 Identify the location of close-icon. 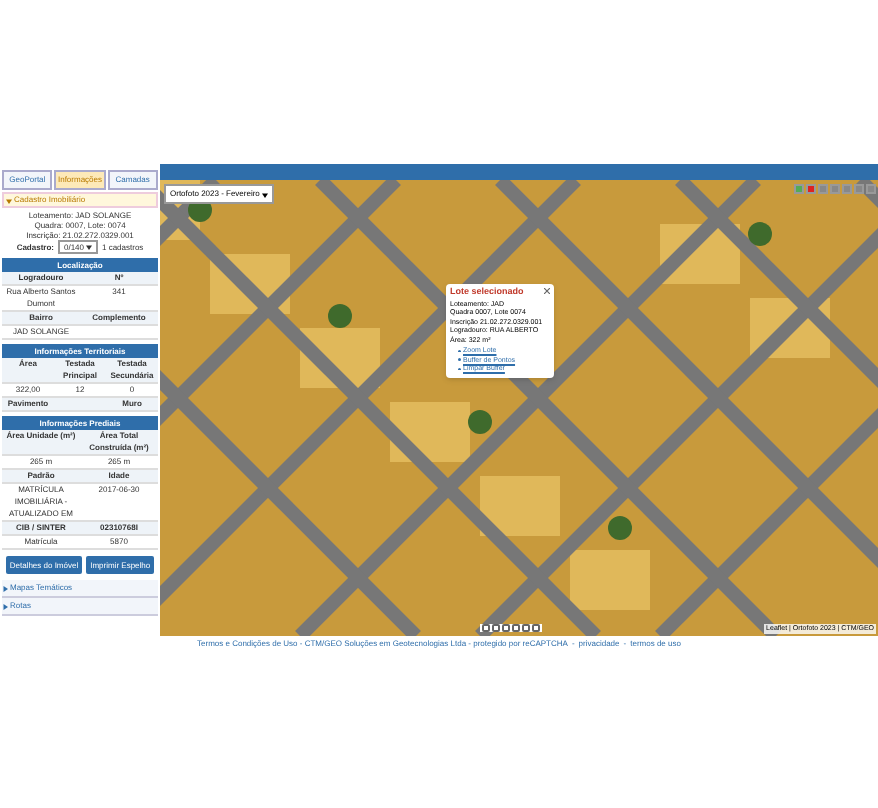
(547, 291).